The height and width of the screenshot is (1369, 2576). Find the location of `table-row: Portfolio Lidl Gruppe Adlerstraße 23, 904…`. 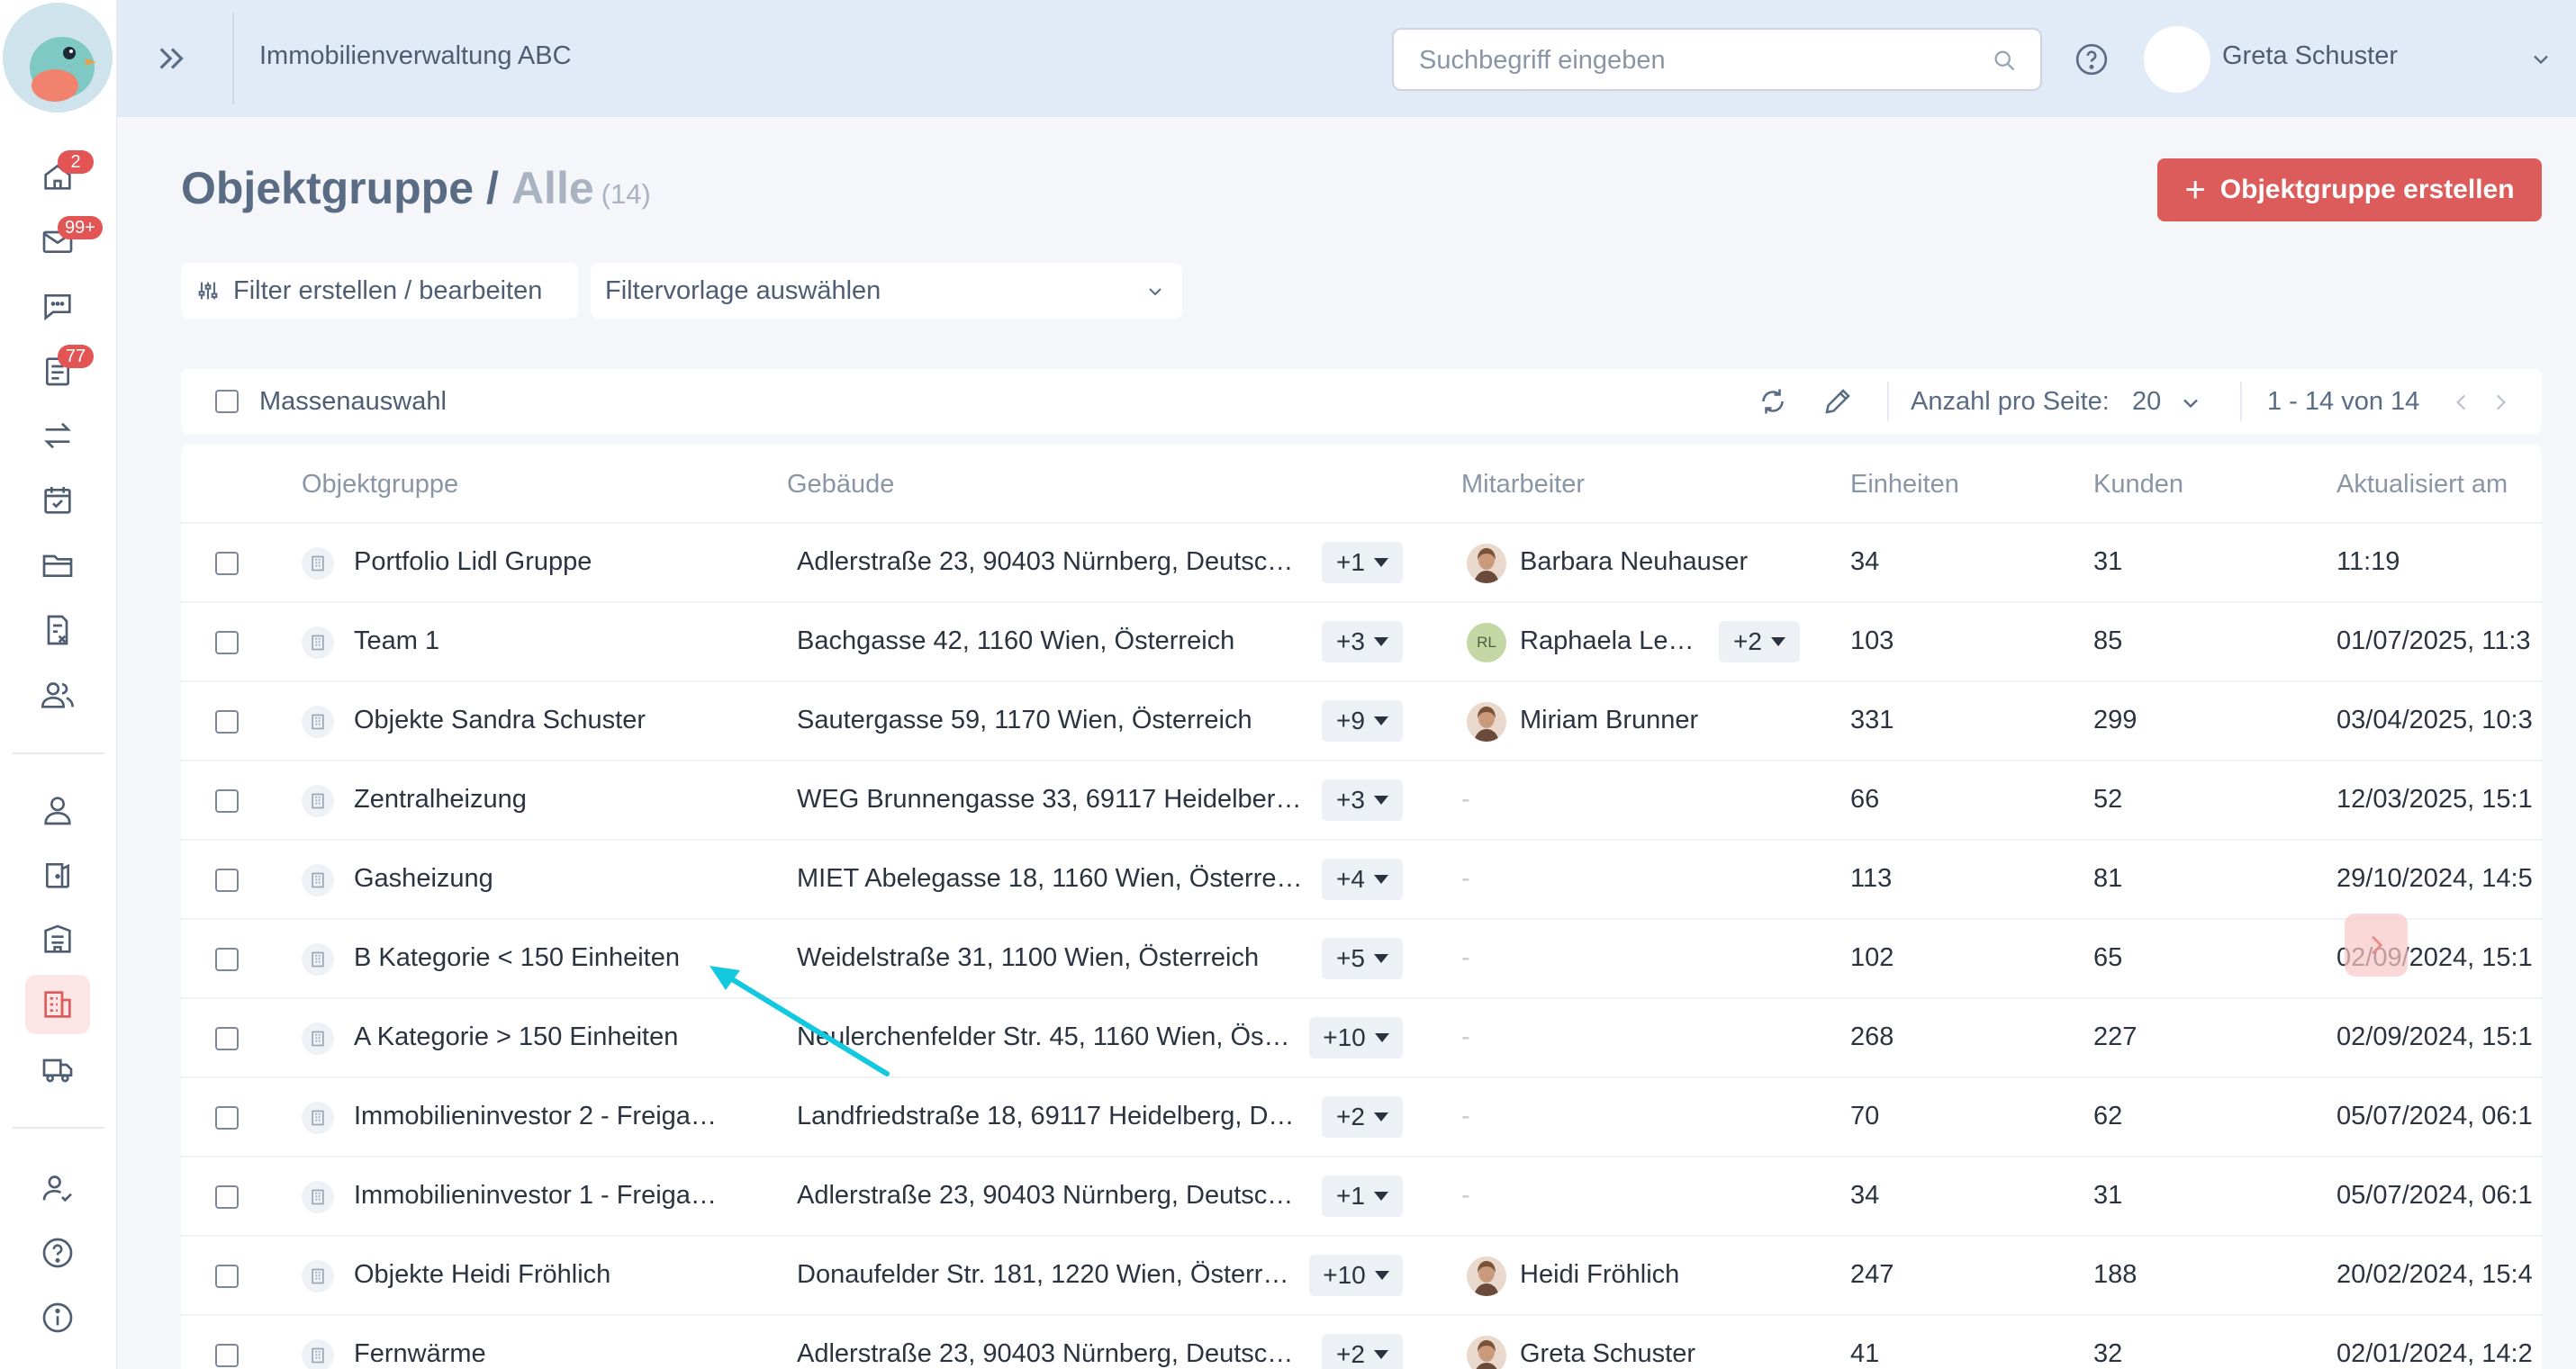

table-row: Portfolio Lidl Gruppe Adlerstraße 23, 904… is located at coordinates (1361, 563).